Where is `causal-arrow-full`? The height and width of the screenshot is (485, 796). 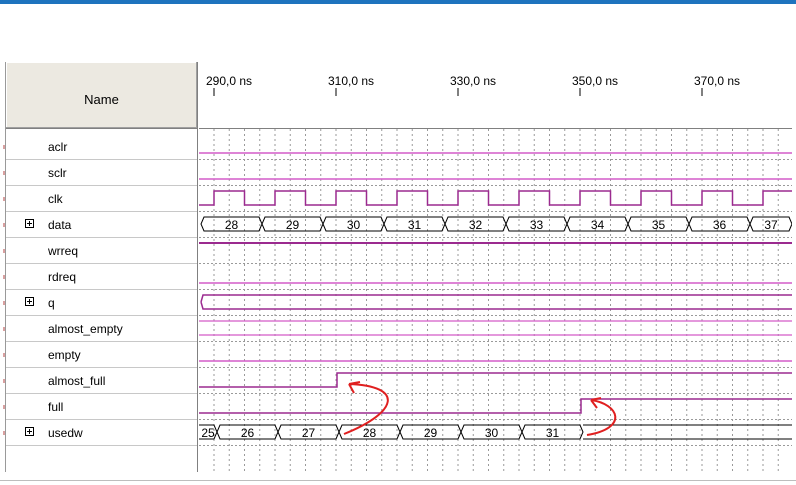 causal-arrow-full is located at coordinates (601, 417).